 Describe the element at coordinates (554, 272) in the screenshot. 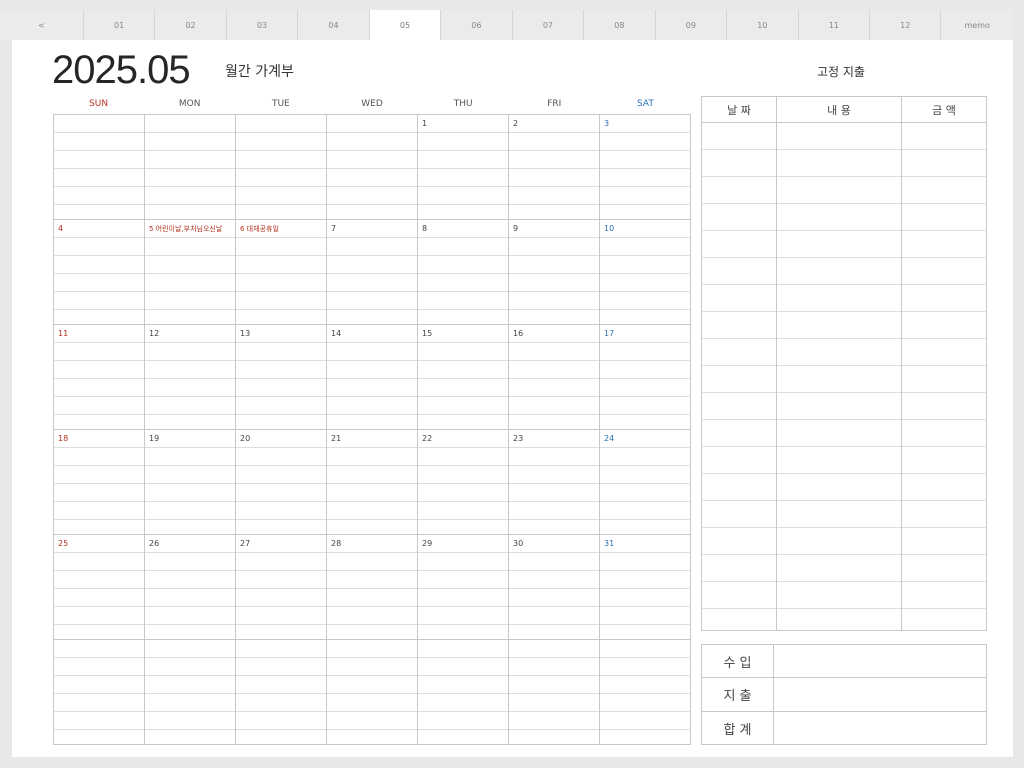

I see `calendar-day-cell: 9` at that location.